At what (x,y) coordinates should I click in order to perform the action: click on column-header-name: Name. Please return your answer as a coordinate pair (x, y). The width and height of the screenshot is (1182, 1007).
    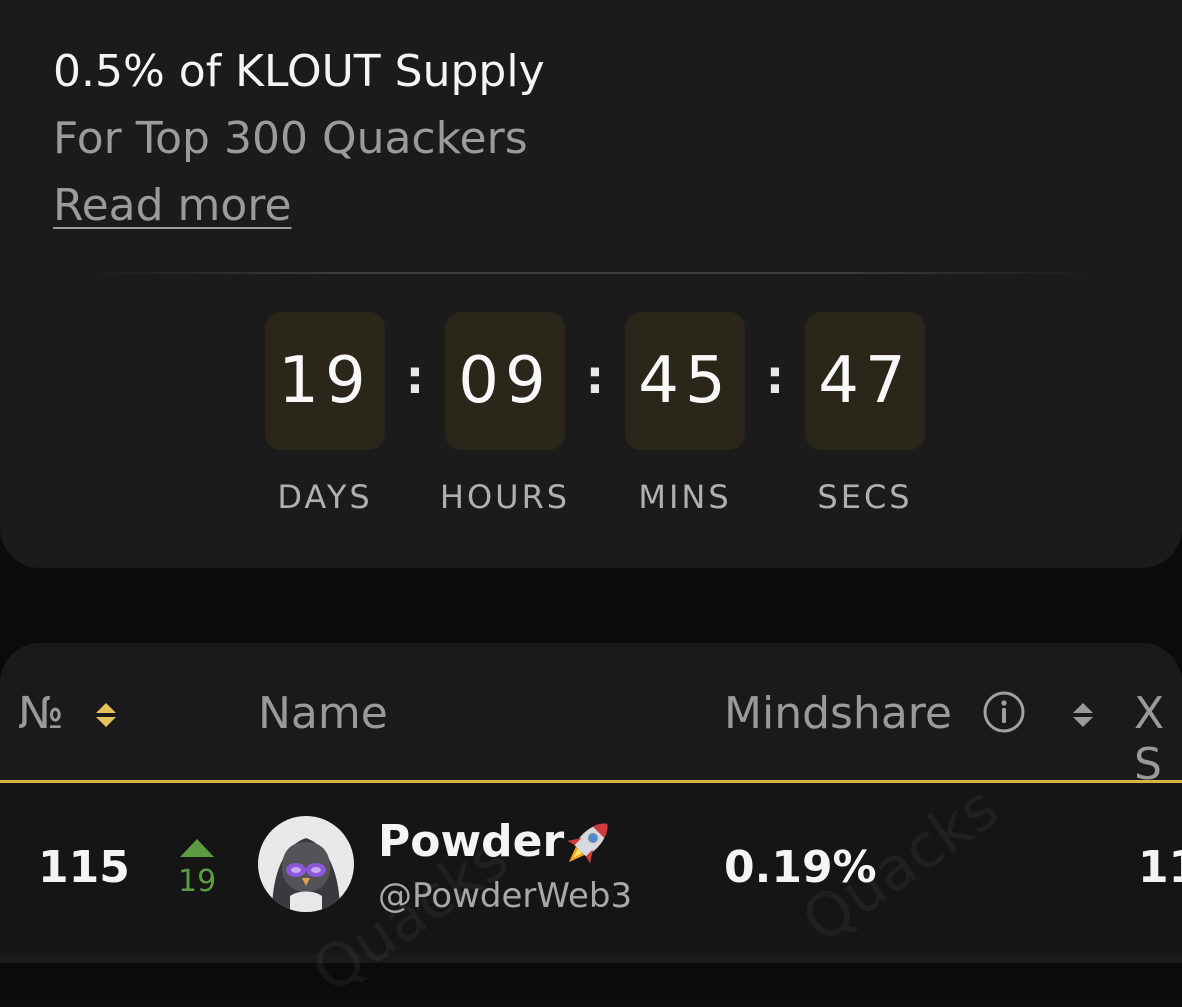
    Looking at the image, I should click on (323, 713).